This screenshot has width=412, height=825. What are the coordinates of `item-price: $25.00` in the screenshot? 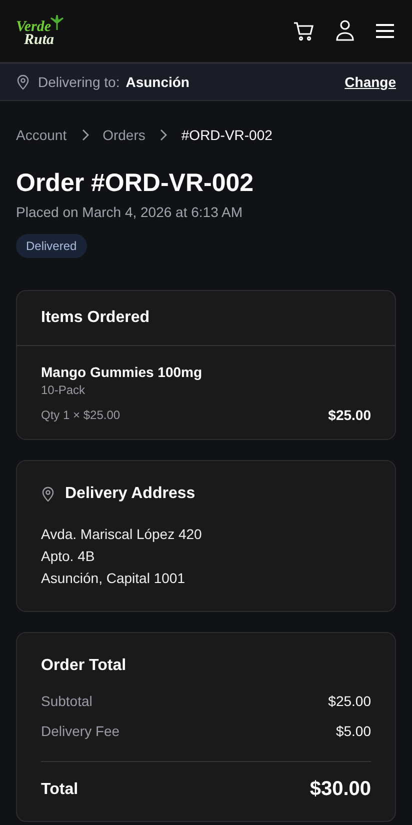 It's located at (349, 415).